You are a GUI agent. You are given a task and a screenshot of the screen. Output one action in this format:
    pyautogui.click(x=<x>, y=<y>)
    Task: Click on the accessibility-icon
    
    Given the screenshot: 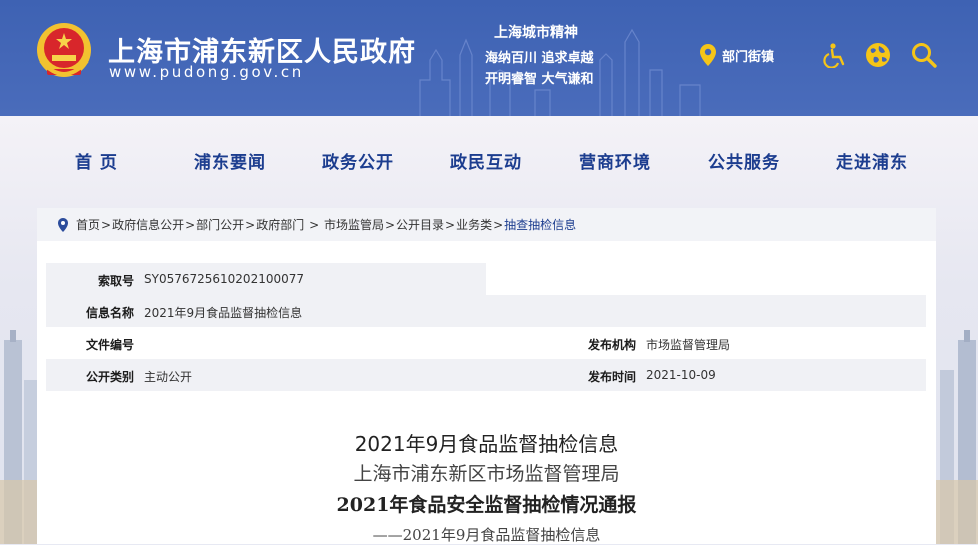 What is the action you would take?
    pyautogui.click(x=834, y=55)
    